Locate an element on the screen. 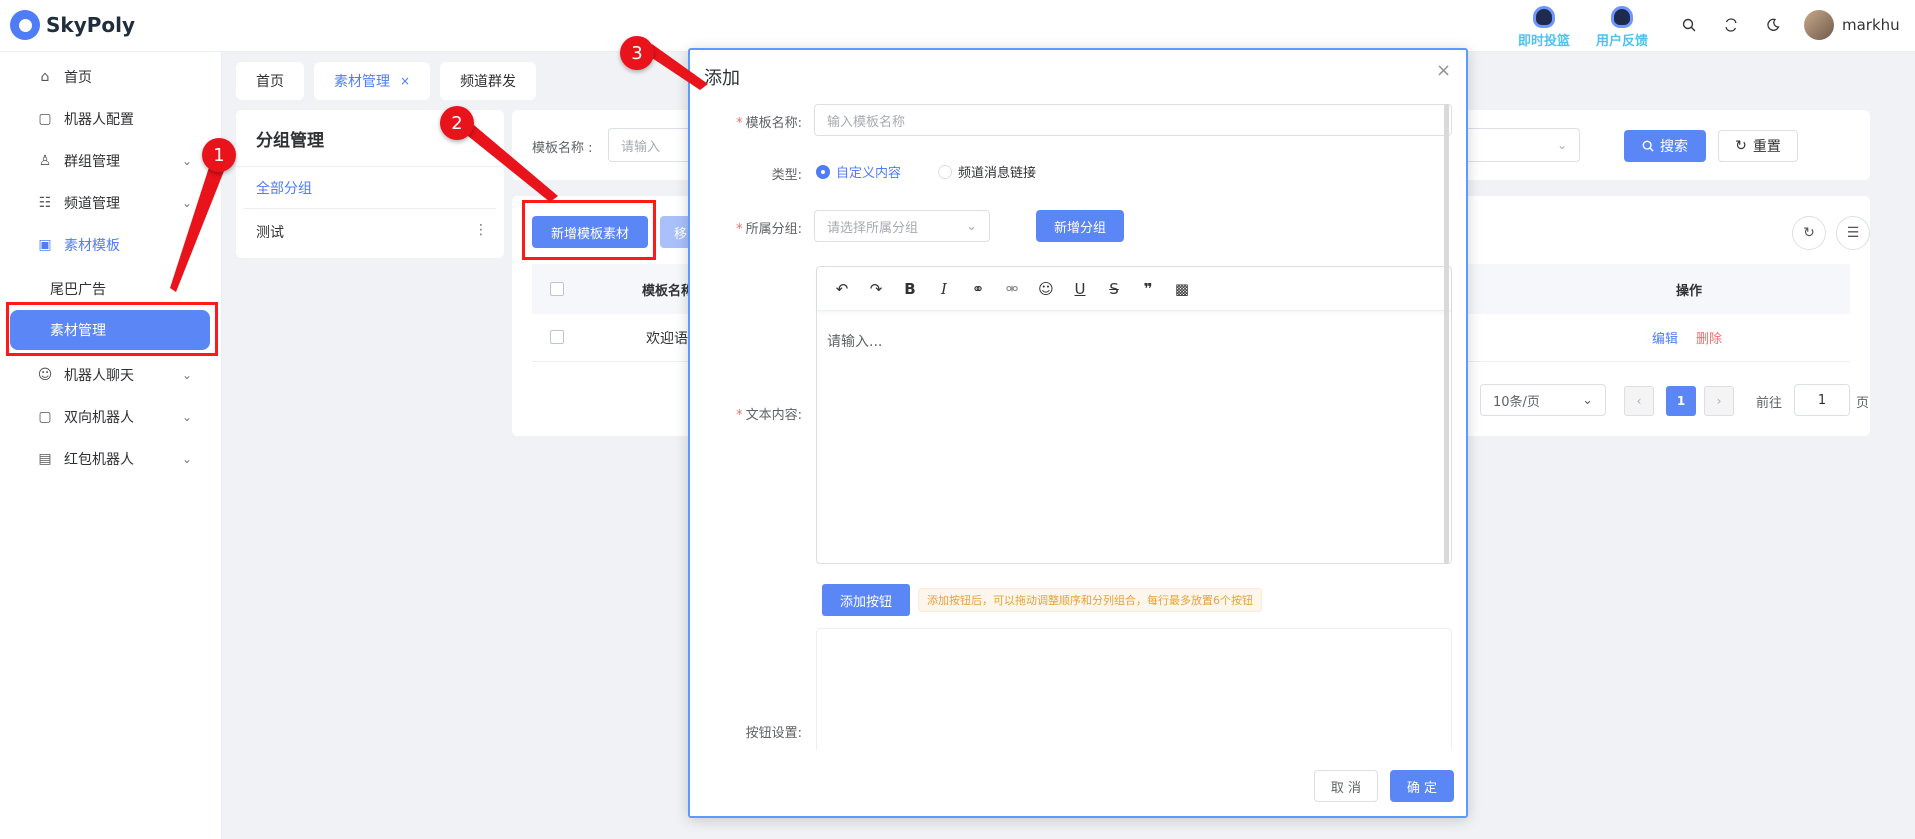 The image size is (1915, 839). goto-page-input: 1 is located at coordinates (1822, 400).